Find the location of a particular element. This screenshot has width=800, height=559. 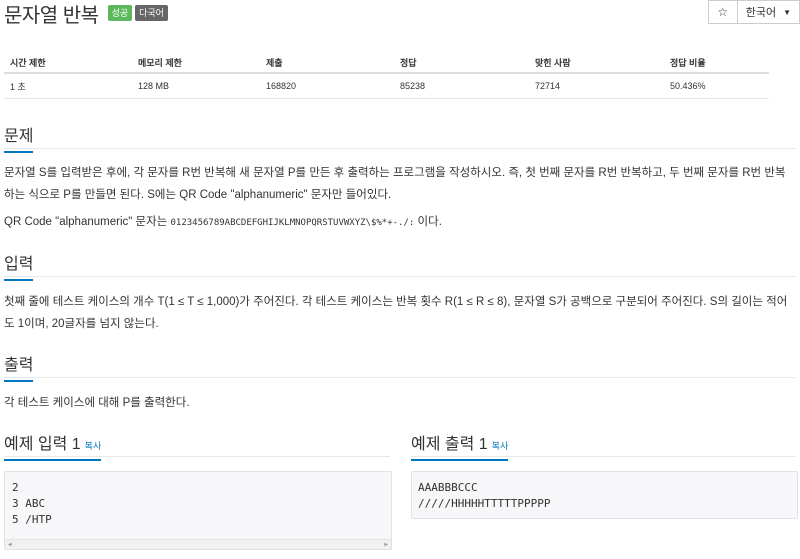

top-controls: ☆ 한국어 ▼ is located at coordinates (753, 12).